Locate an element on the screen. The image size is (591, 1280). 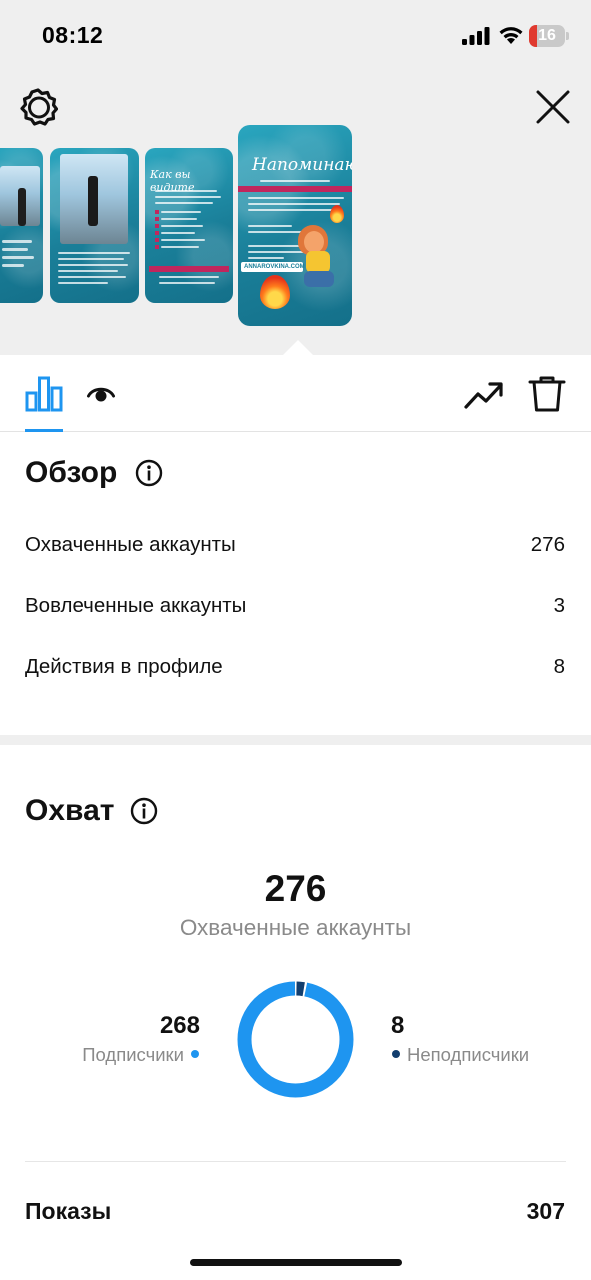
metric-value: 276 is located at coordinates (547, 544).